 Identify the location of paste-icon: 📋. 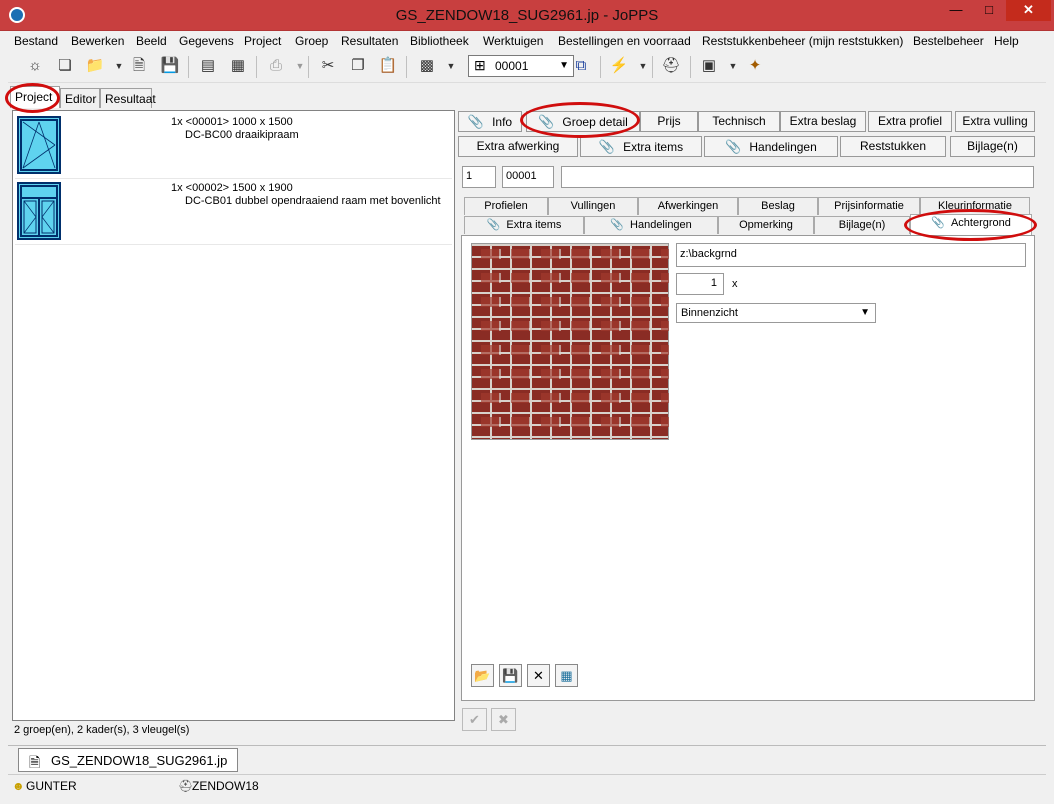
(388, 66).